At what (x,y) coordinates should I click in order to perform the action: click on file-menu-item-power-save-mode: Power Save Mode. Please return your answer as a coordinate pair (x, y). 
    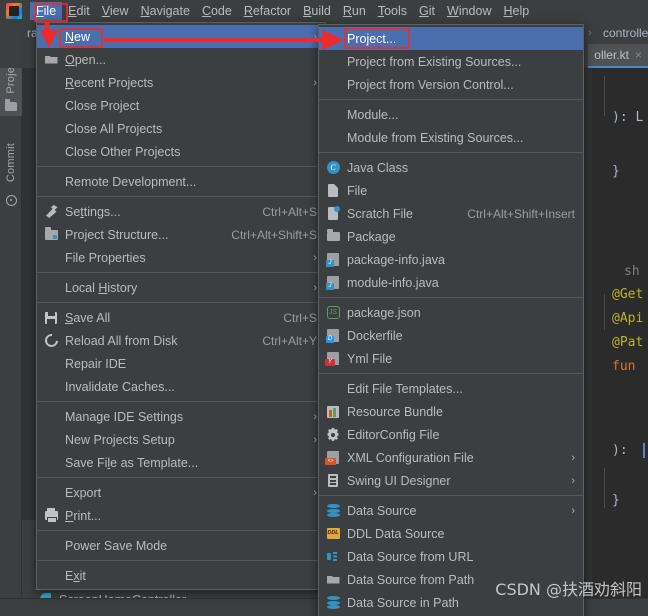
    Looking at the image, I should click on (181, 545).